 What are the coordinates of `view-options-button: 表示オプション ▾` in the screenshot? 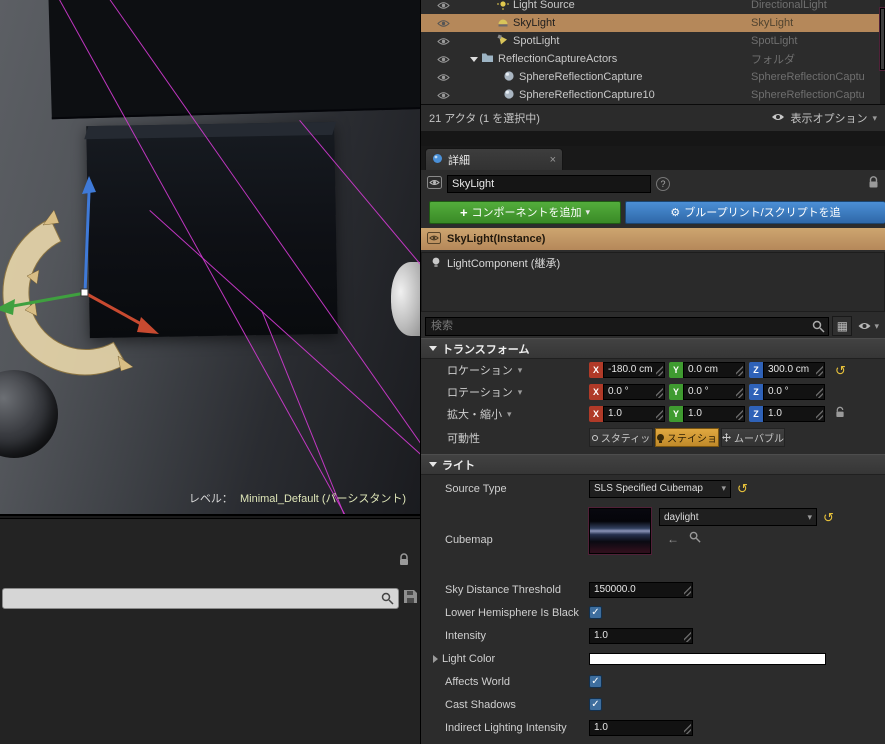 It's located at (824, 118).